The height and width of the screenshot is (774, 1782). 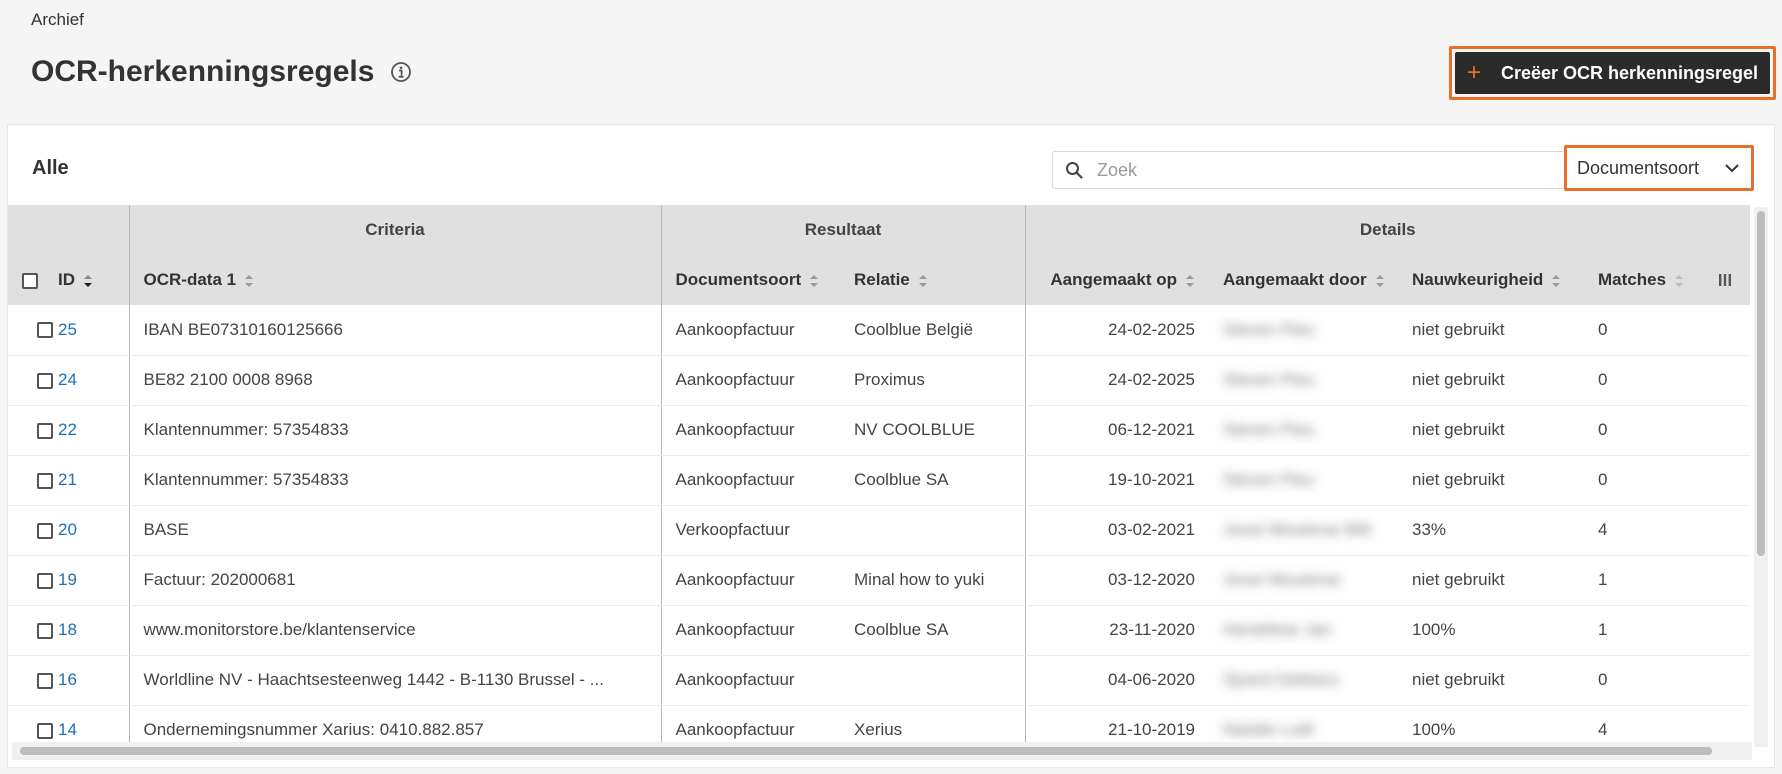 I want to click on cell-aangemaakt-door: Joost Wouterse, so click(x=1303, y=580).